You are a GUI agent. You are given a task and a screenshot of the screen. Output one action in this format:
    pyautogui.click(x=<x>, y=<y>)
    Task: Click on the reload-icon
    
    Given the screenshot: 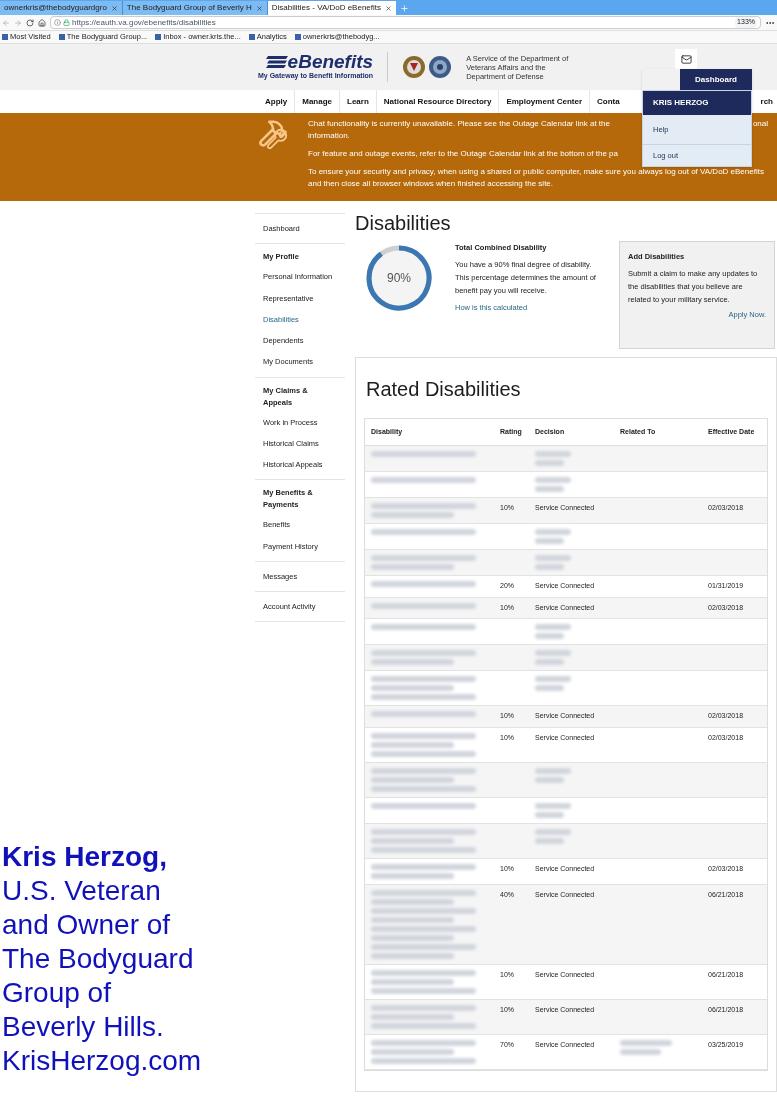 What is the action you would take?
    pyautogui.click(x=30, y=22)
    